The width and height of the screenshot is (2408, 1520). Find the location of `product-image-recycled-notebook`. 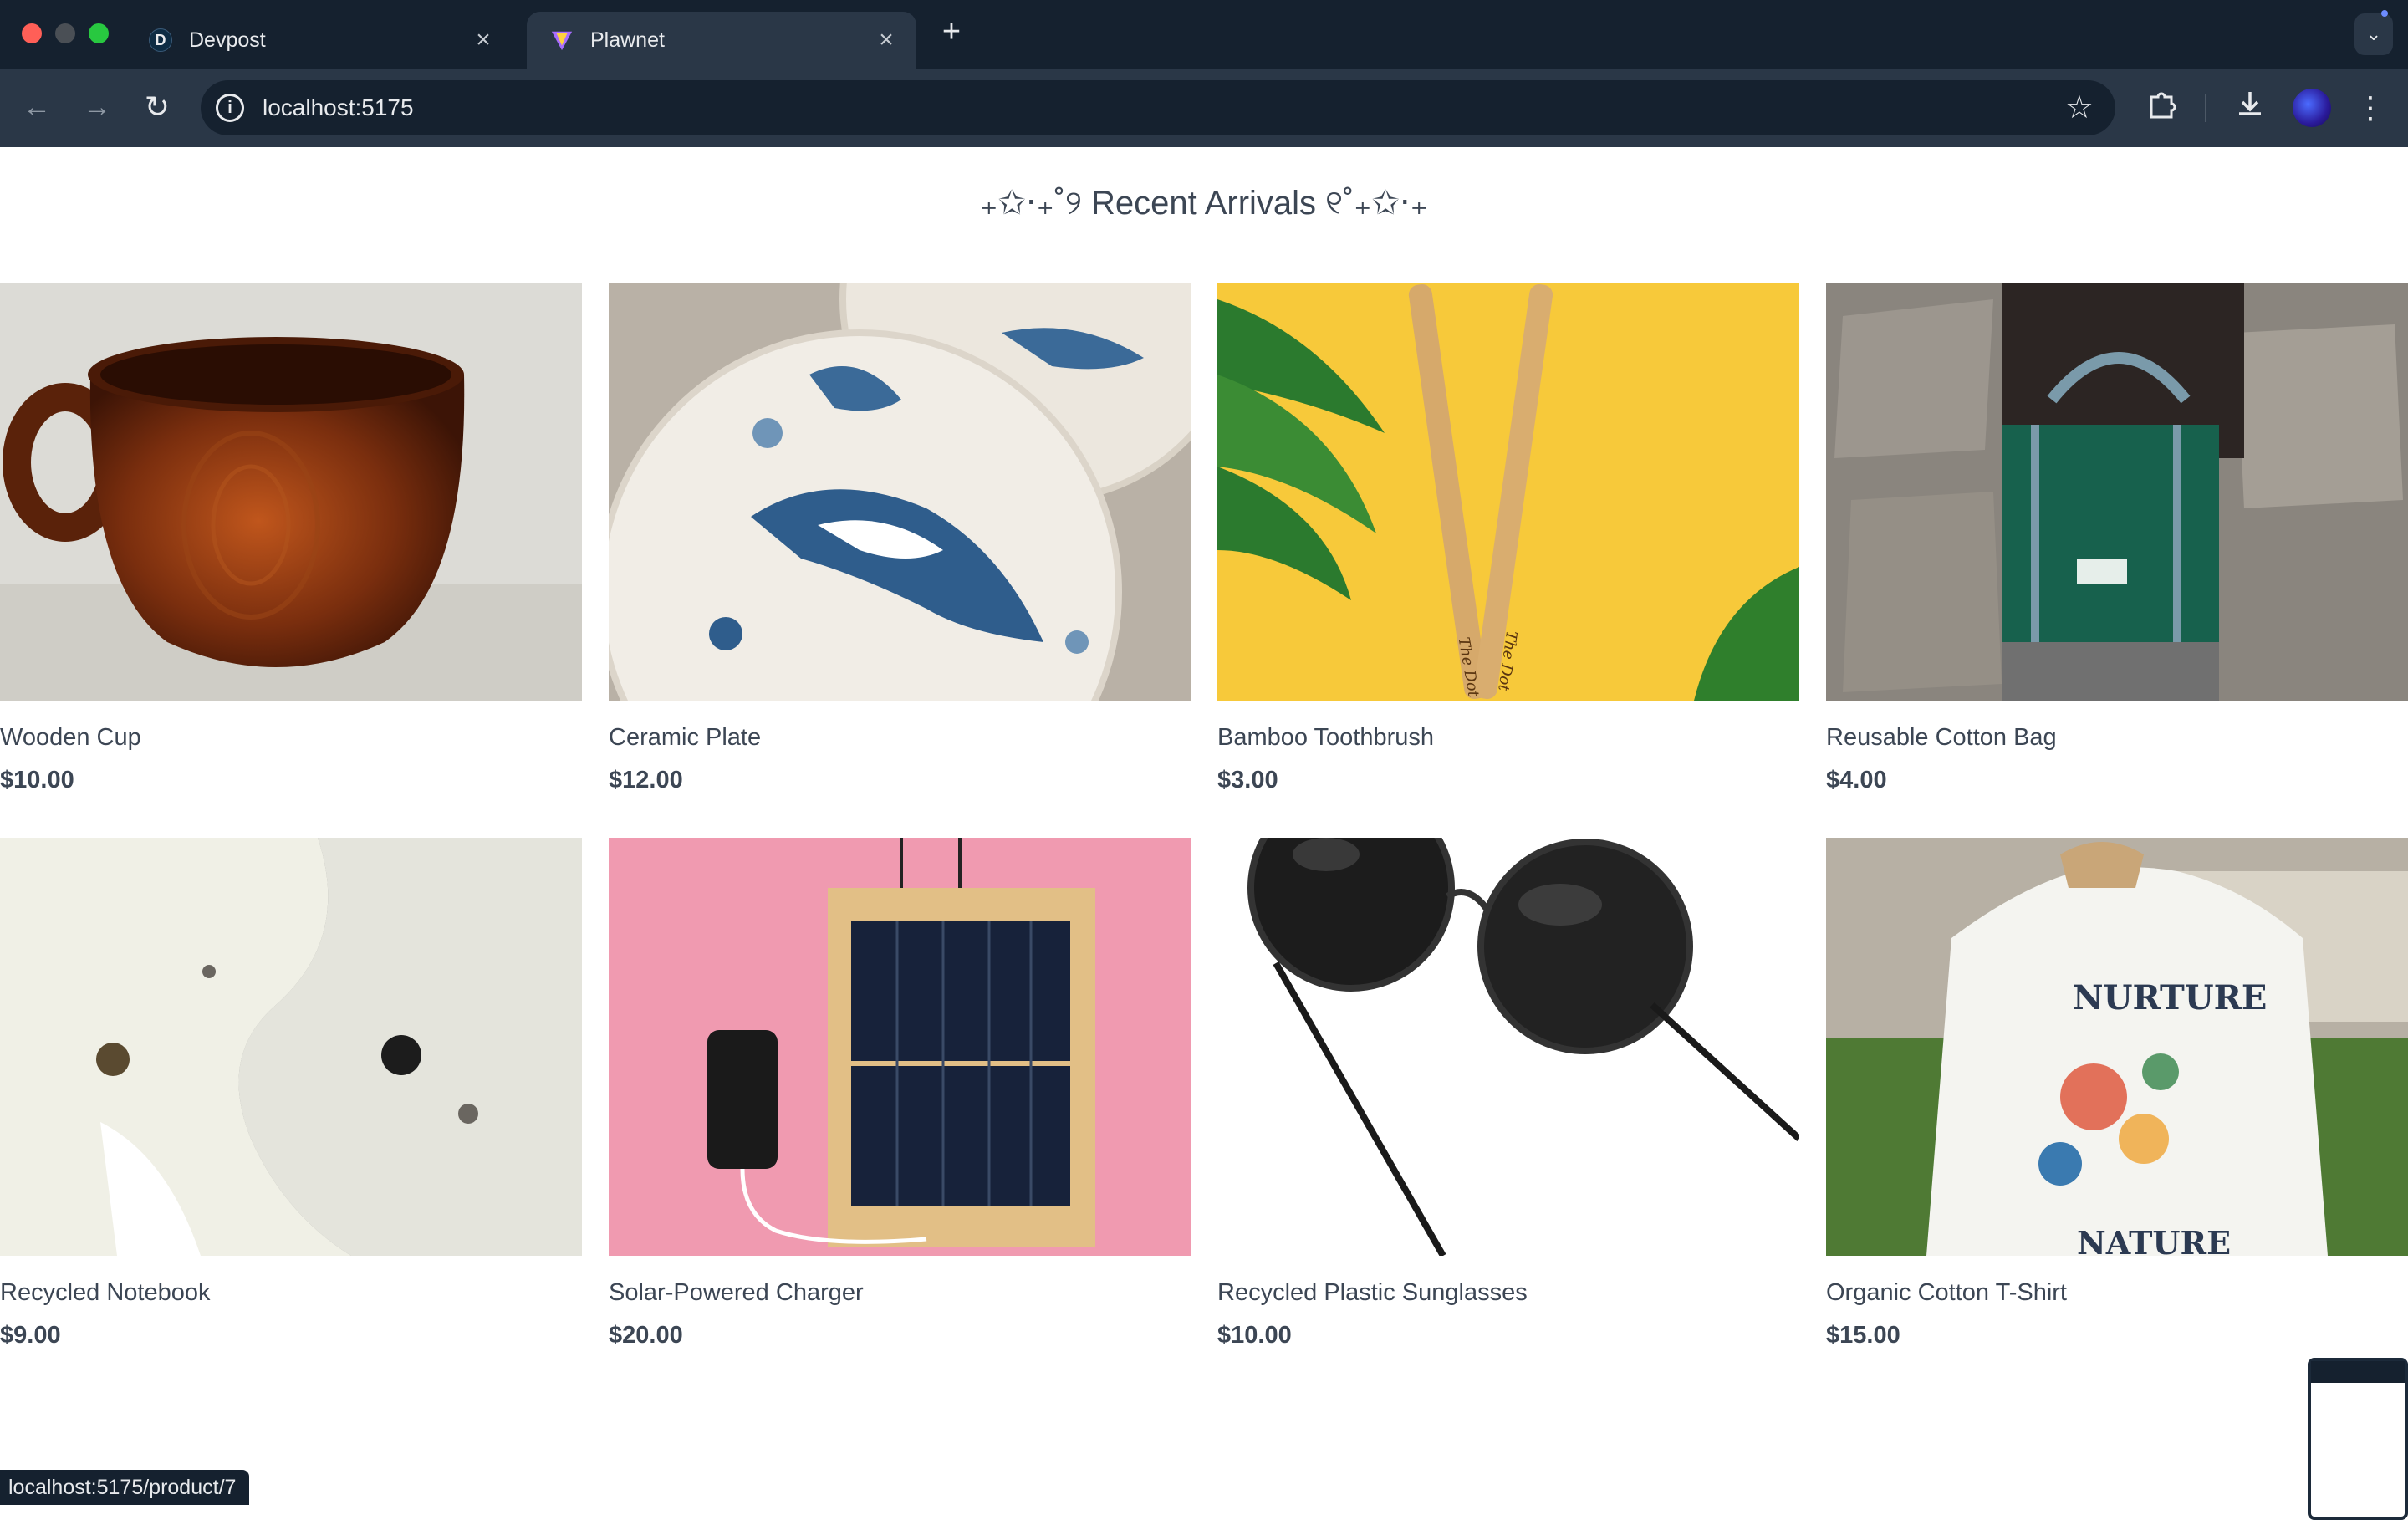

product-image-recycled-notebook is located at coordinates (291, 1047).